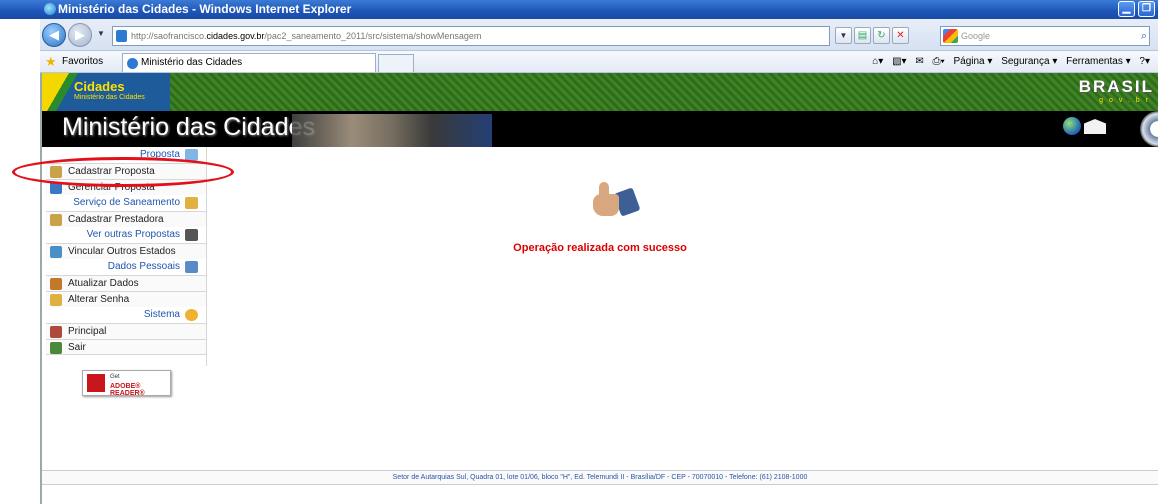 The height and width of the screenshot is (504, 1158). What do you see at coordinates (121, 36) in the screenshot?
I see `page-icon` at bounding box center [121, 36].